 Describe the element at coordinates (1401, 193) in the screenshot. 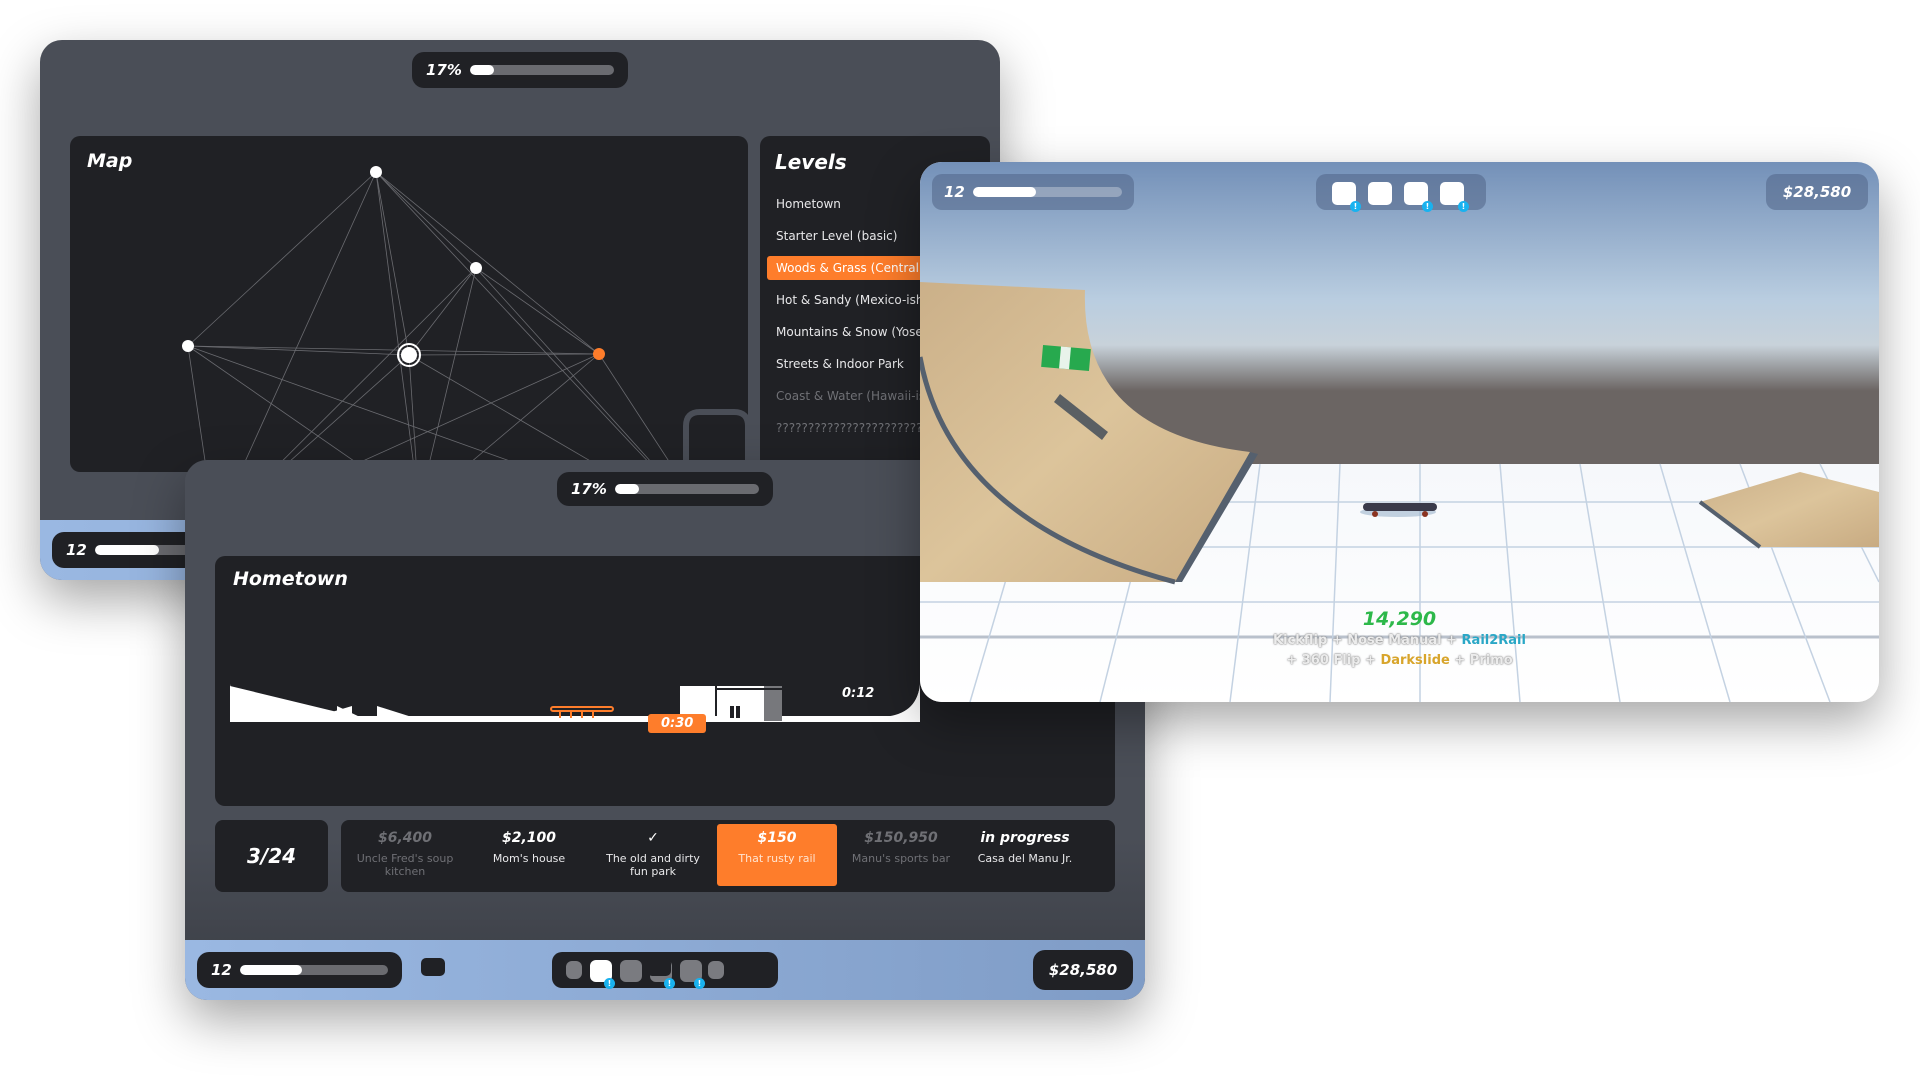

I see `board-slots: !!!` at that location.